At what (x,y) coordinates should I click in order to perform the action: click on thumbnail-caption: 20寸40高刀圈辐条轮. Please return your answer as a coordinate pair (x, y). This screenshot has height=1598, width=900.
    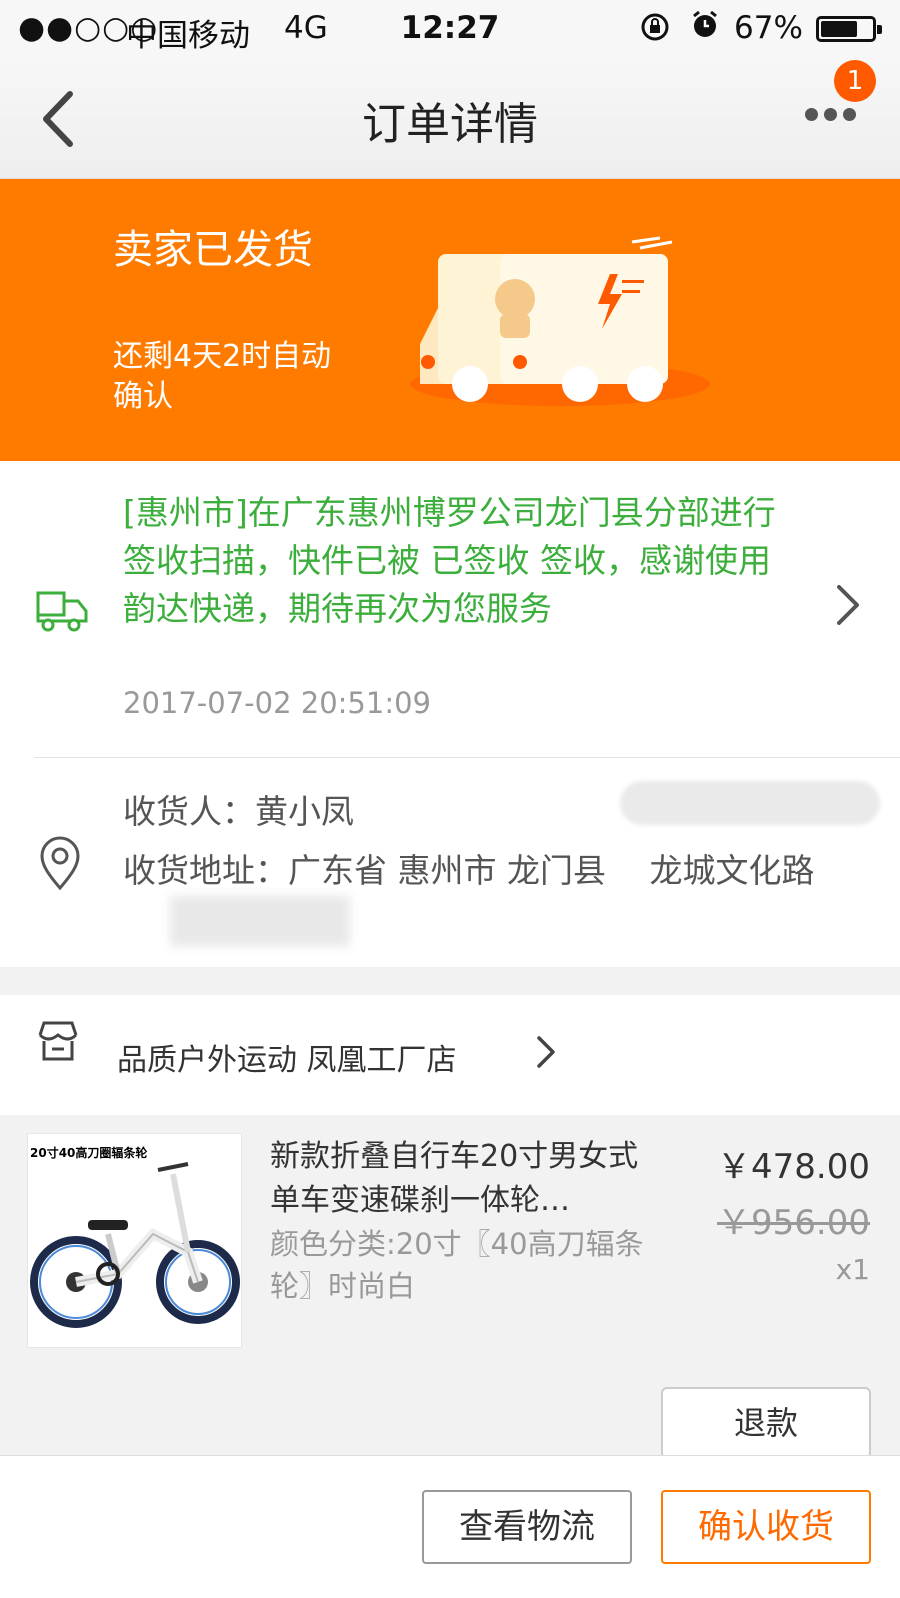
    Looking at the image, I should click on (89, 1153).